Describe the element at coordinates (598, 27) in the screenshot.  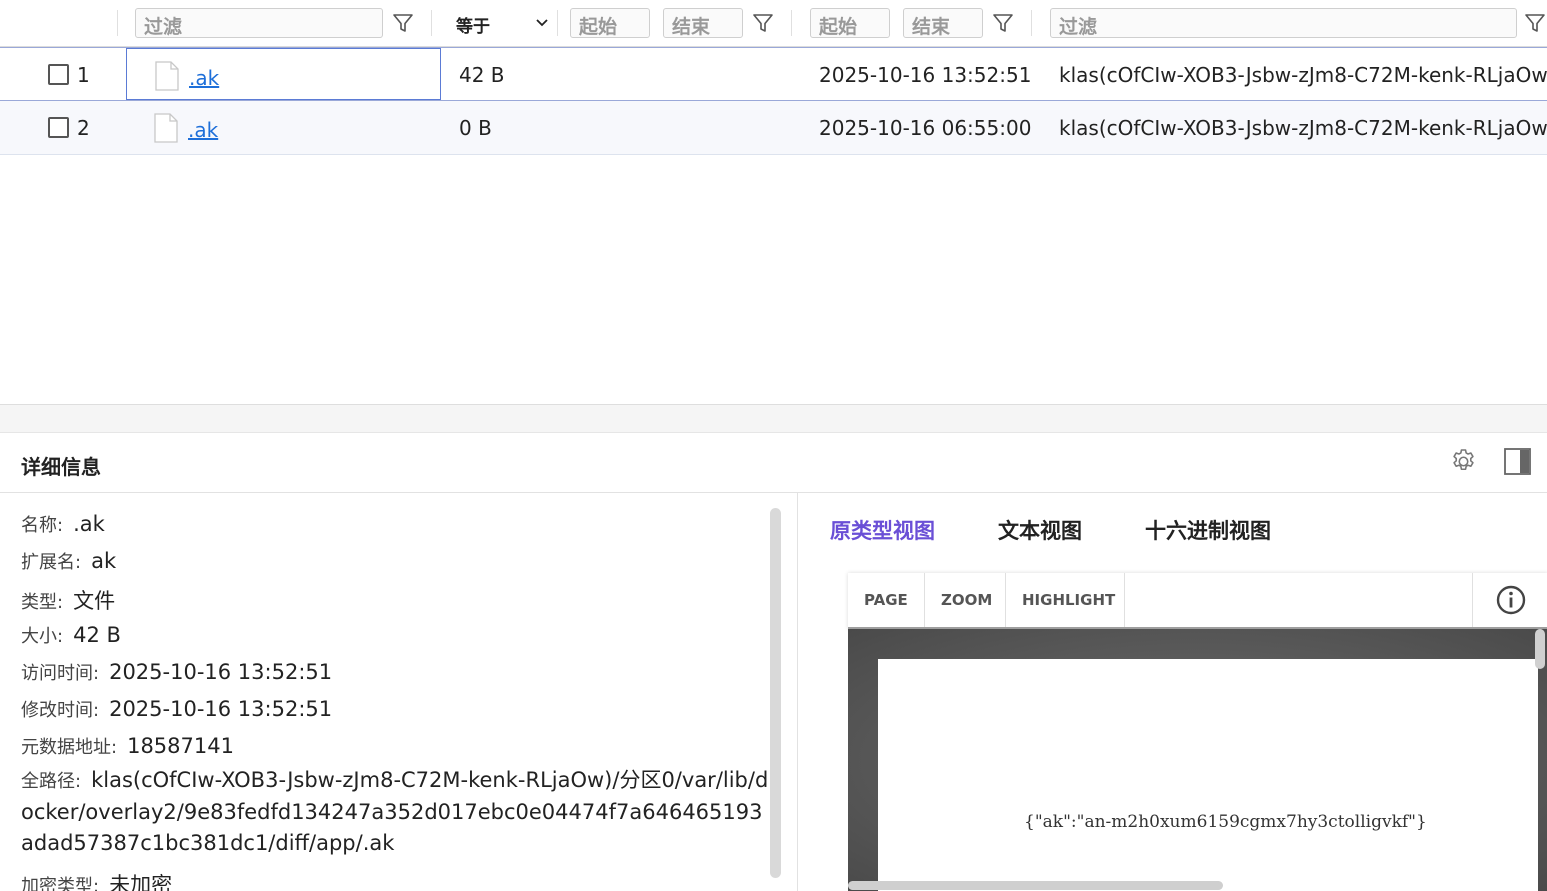
I see `size-start-placeholder: 起始` at that location.